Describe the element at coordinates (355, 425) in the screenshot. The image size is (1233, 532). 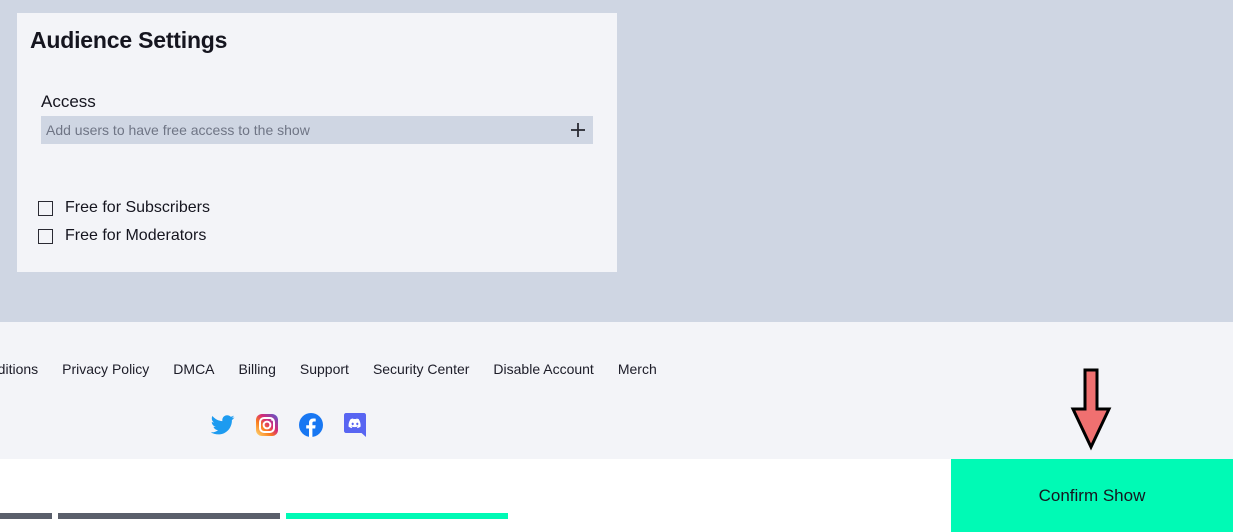
I see `discord-icon` at that location.